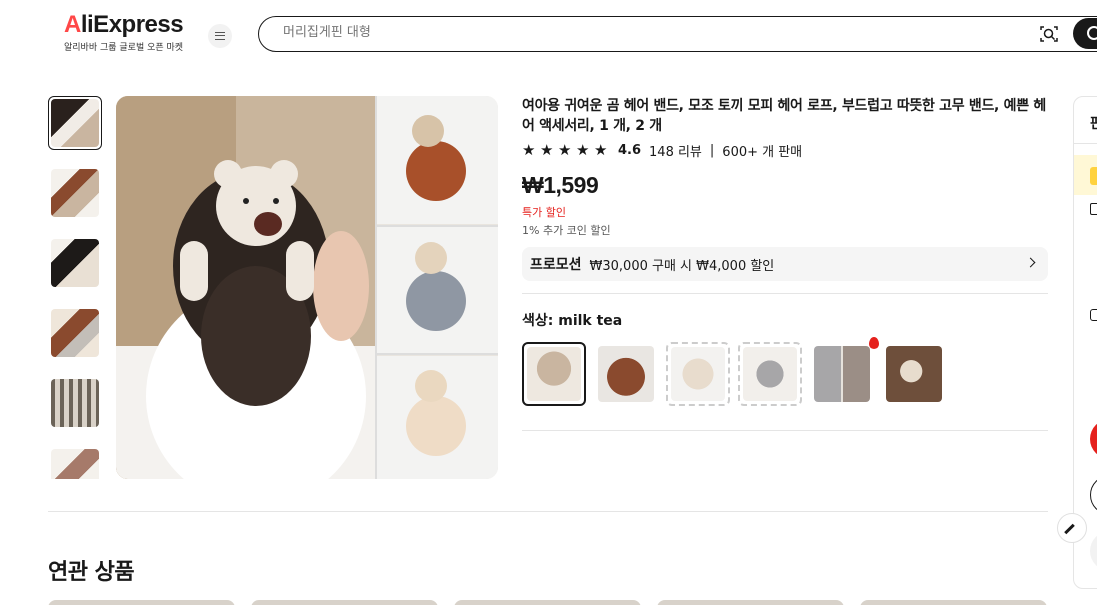 The image size is (1097, 605). Describe the element at coordinates (1093, 209) in the screenshot. I see `shipping-icon` at that location.